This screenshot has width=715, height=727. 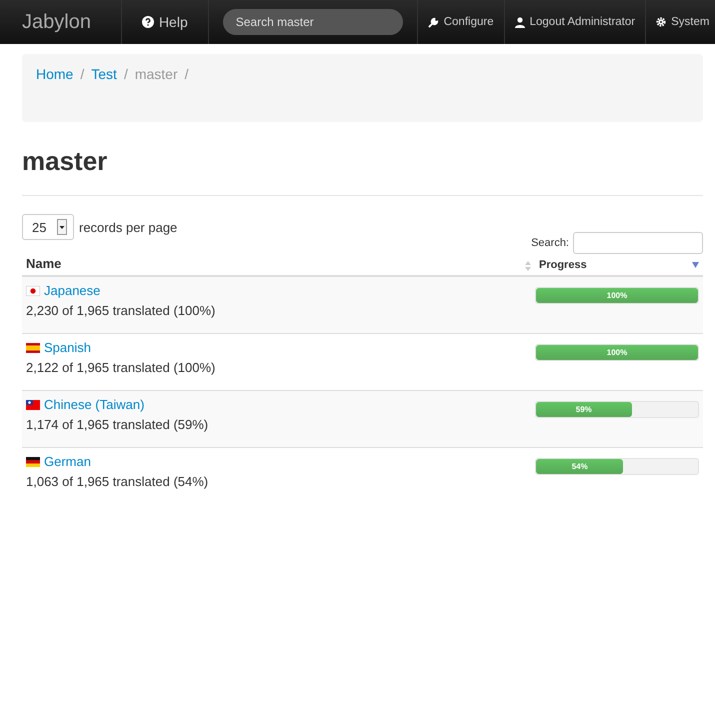 I want to click on wrench-icon, so click(x=433, y=22).